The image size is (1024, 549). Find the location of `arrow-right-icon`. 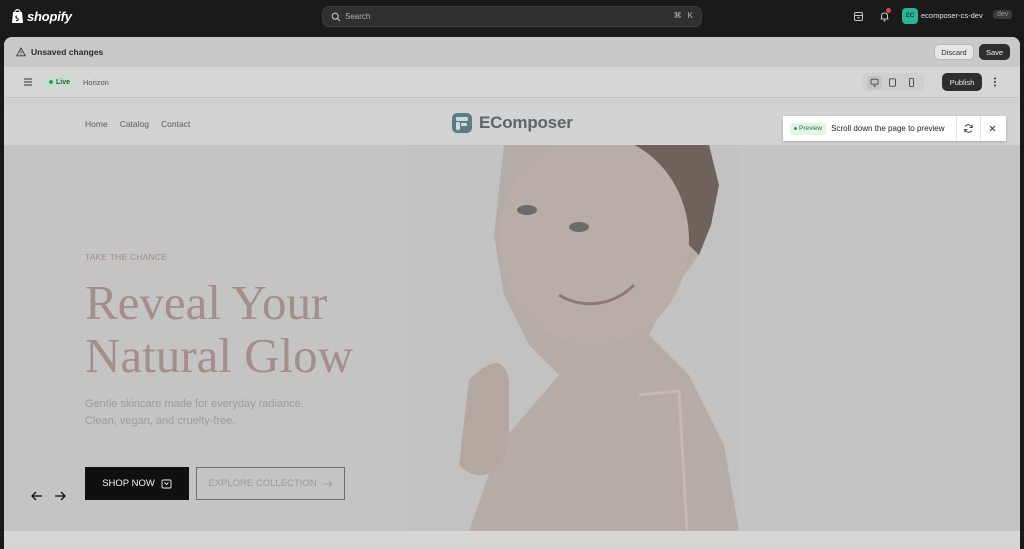

arrow-right-icon is located at coordinates (328, 483).